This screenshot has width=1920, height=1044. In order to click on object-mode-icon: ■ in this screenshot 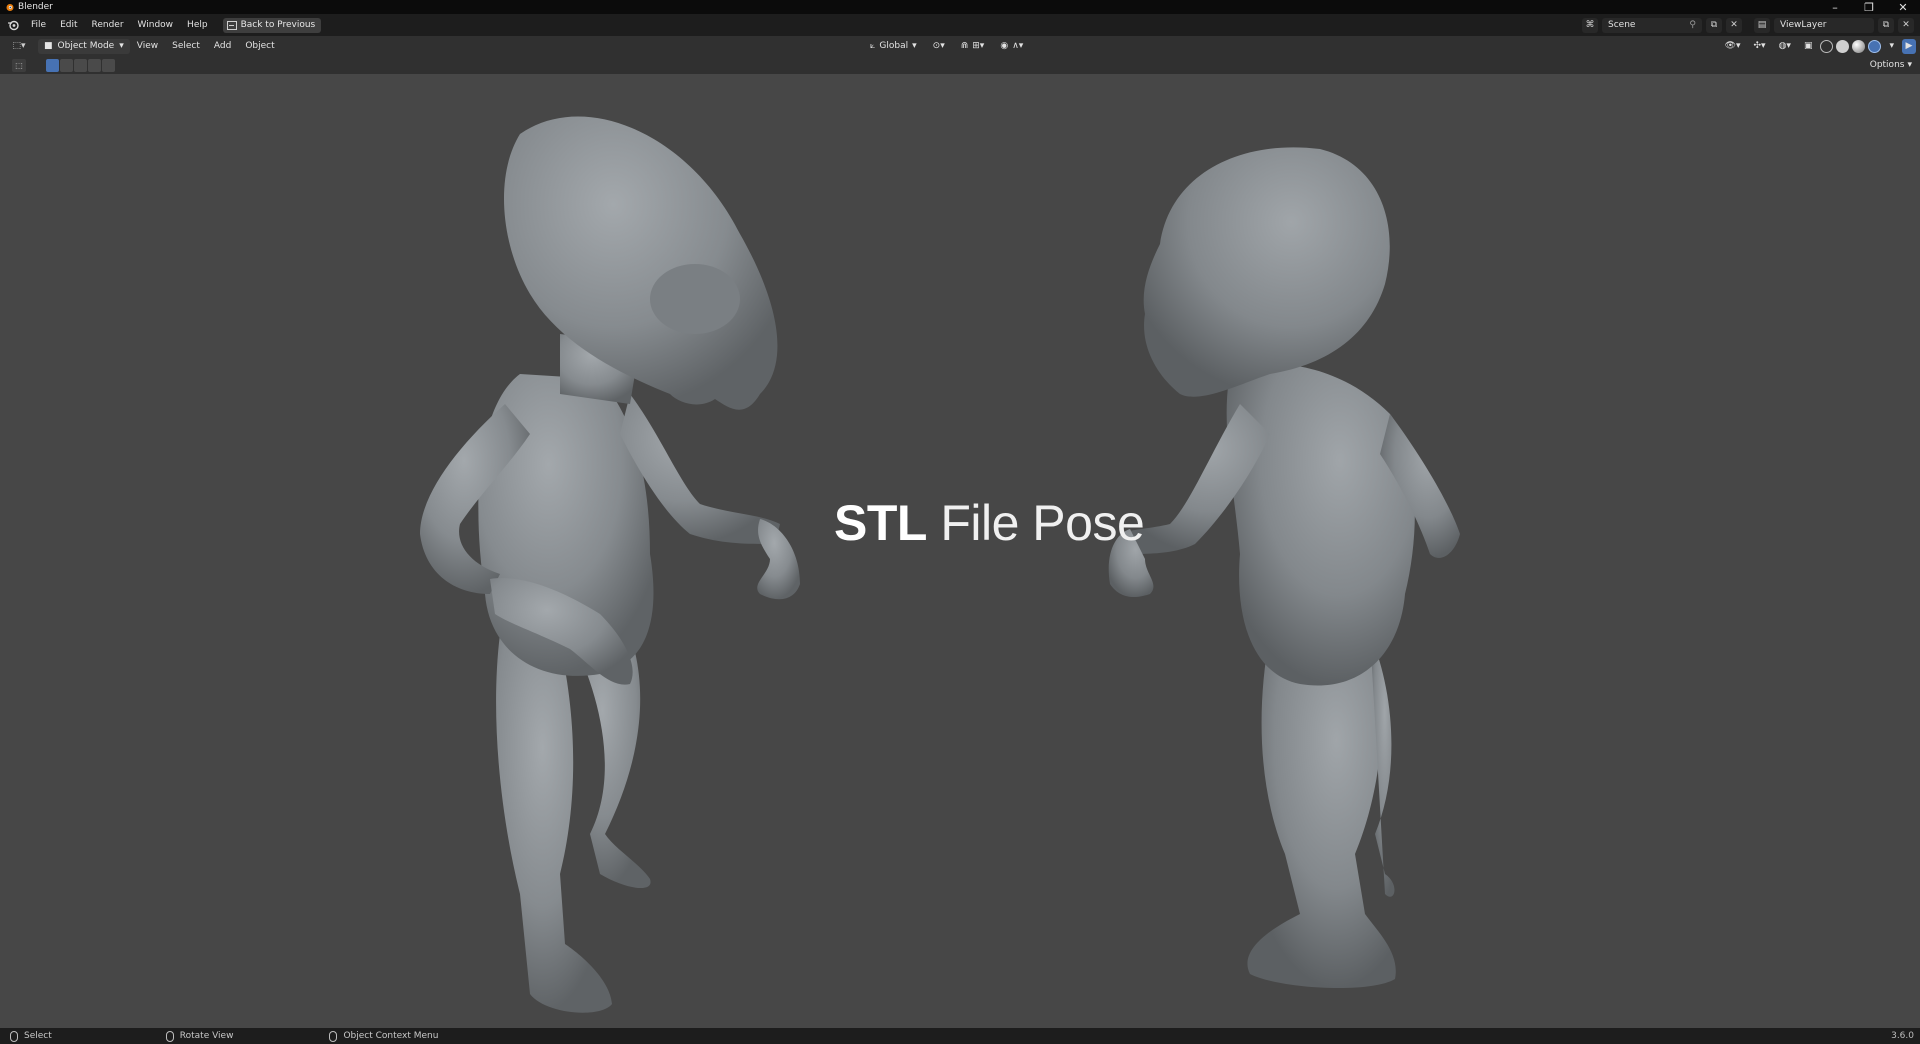, I will do `click(48, 46)`.